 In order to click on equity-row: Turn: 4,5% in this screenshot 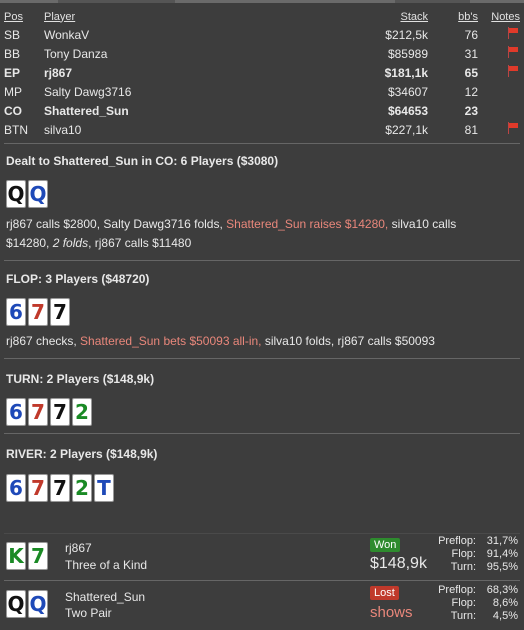, I will do `click(473, 616)`.